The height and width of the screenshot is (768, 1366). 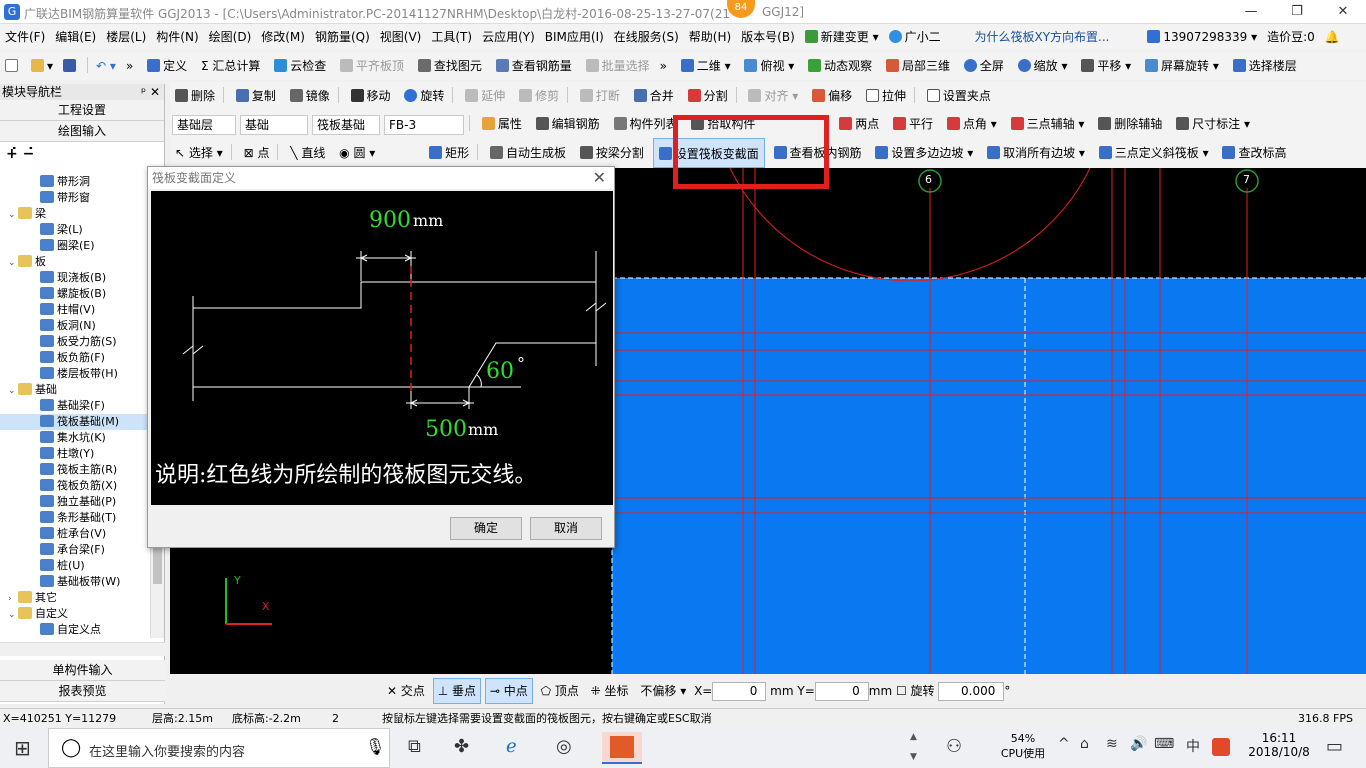 What do you see at coordinates (283, 37) in the screenshot?
I see `menu-modify: 修改(M)` at bounding box center [283, 37].